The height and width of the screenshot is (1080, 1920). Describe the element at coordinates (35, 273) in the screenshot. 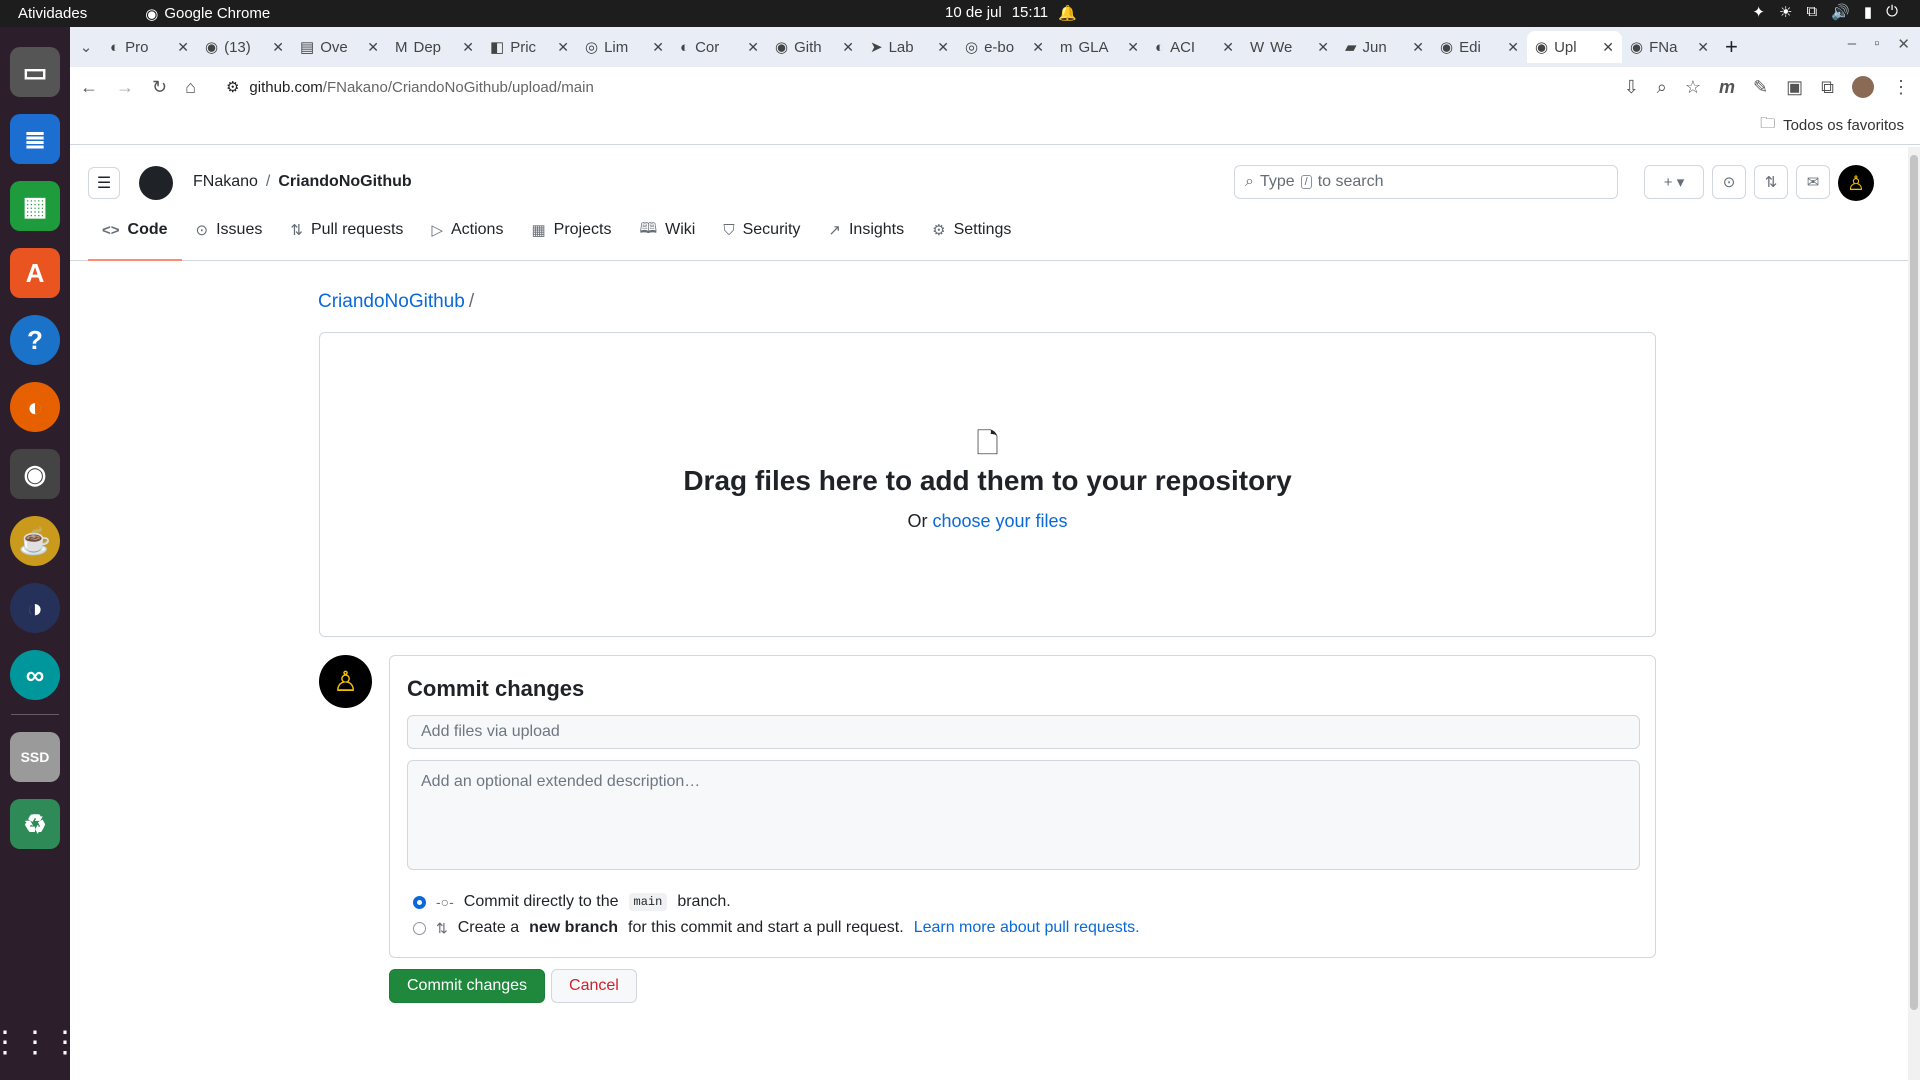

I see `software-center-icon: A` at that location.